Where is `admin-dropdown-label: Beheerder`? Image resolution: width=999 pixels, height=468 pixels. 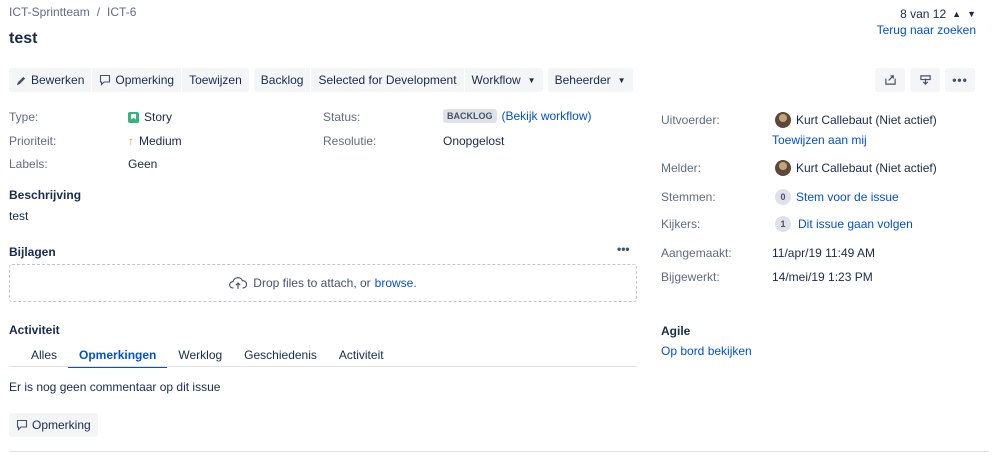 admin-dropdown-label: Beheerder is located at coordinates (582, 80).